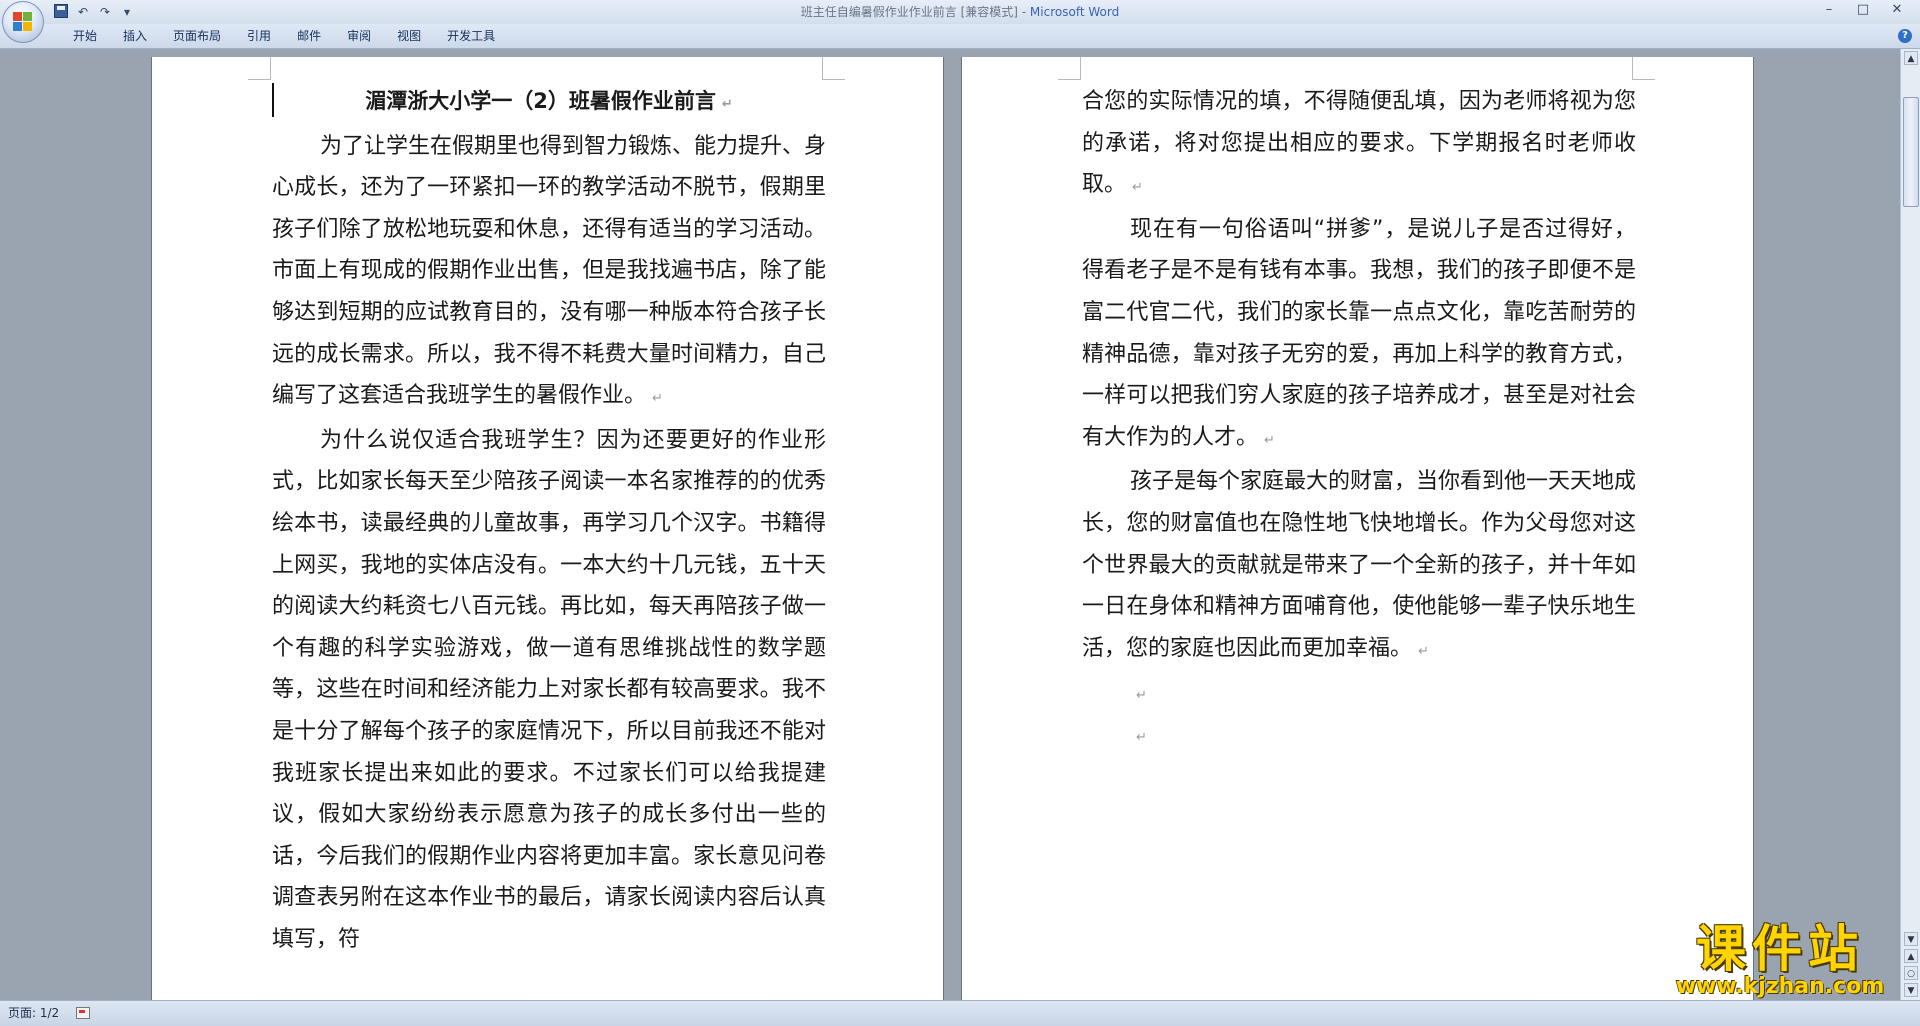 The width and height of the screenshot is (1920, 1026). Describe the element at coordinates (1780, 986) in the screenshot. I see `watermark-url: www.kjzhan.com` at that location.